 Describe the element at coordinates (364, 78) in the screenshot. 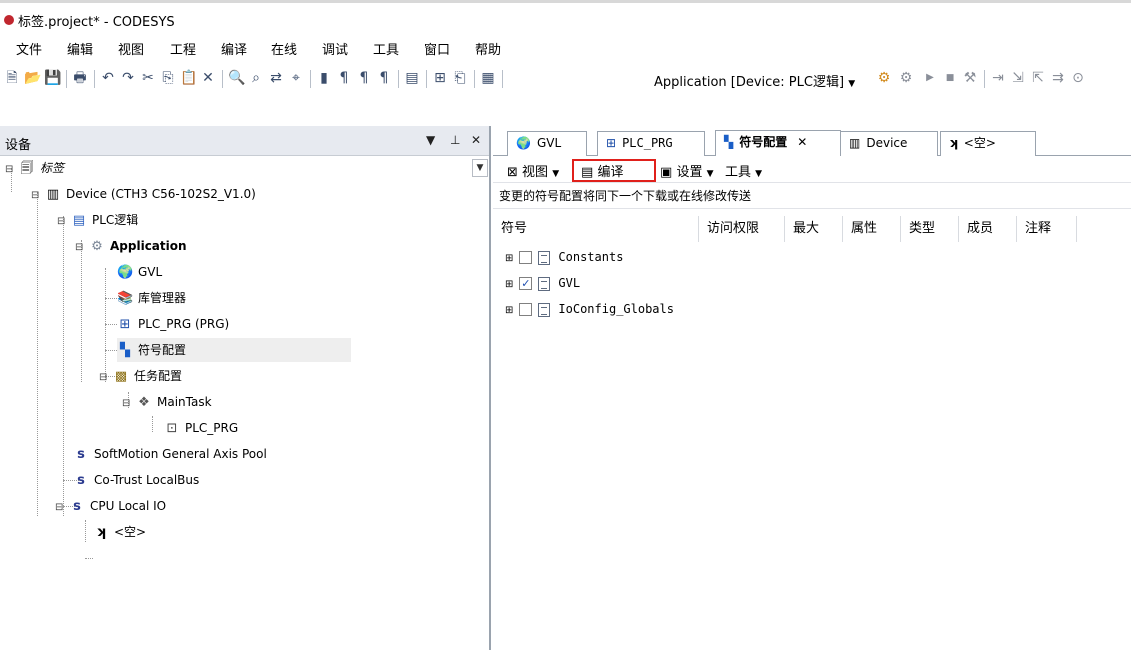

I see `bookmark-prev-icon: ¶` at that location.